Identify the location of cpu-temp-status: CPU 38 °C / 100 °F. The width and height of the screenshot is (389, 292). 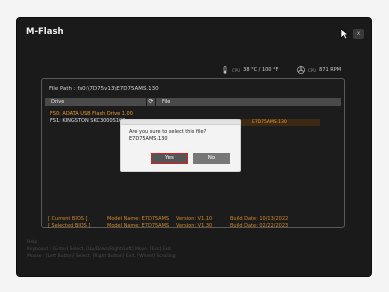
(249, 70).